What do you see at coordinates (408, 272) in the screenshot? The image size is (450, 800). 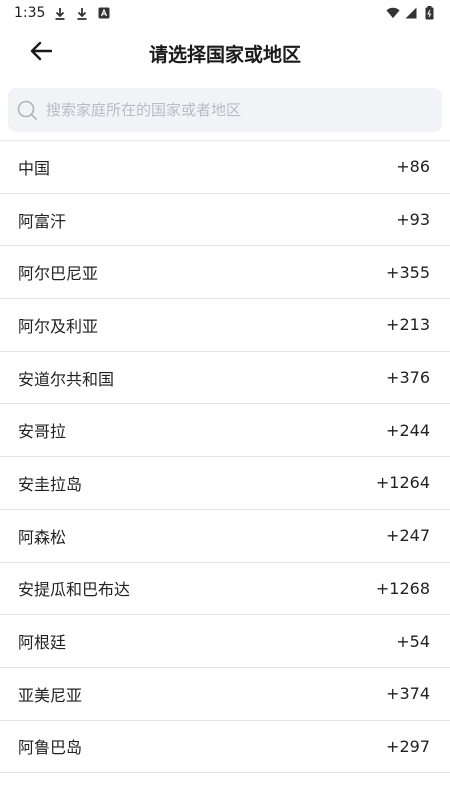 I see `country-code: +355` at bounding box center [408, 272].